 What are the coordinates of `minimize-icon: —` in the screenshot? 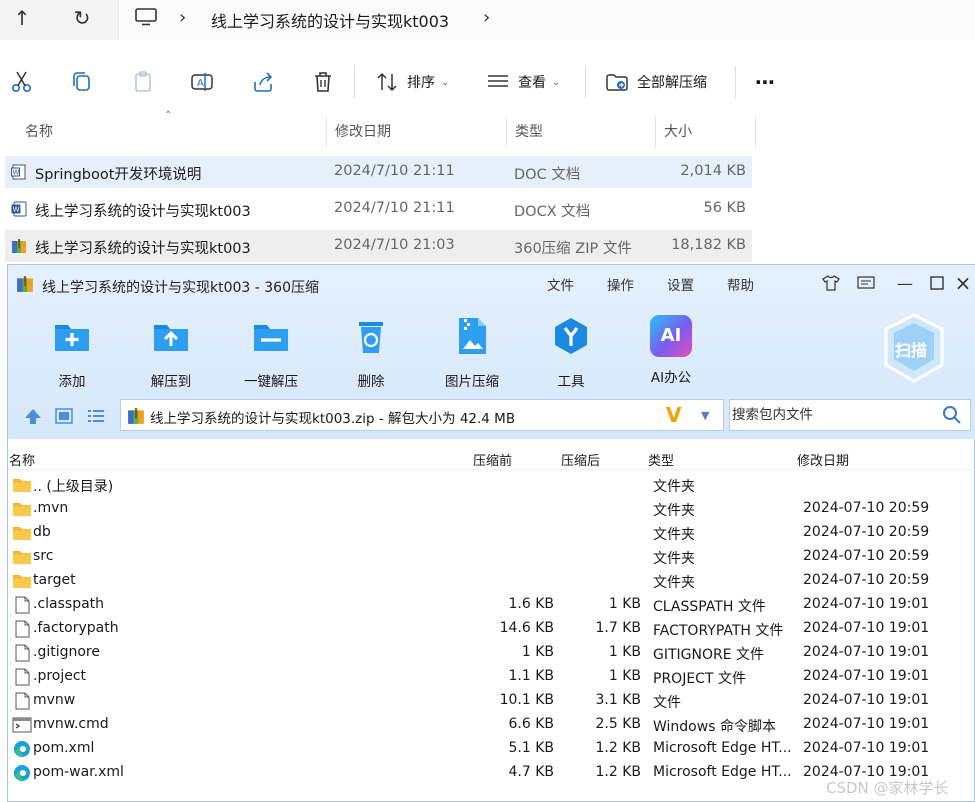 It's located at (905, 283).